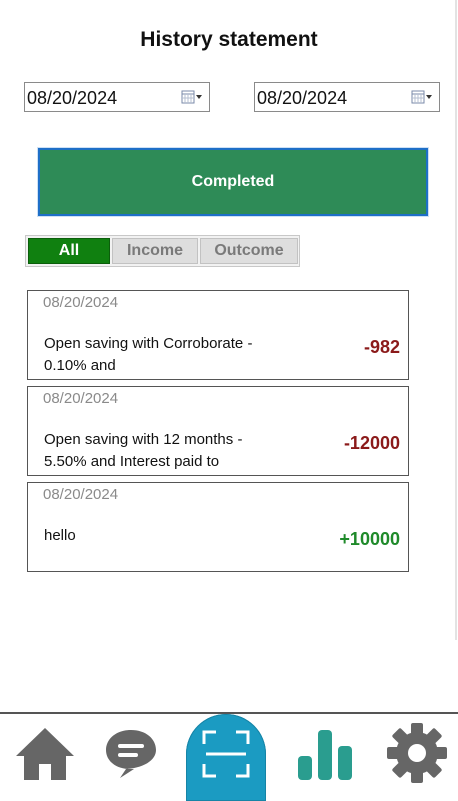  I want to click on completed-button: Completed, so click(233, 182).